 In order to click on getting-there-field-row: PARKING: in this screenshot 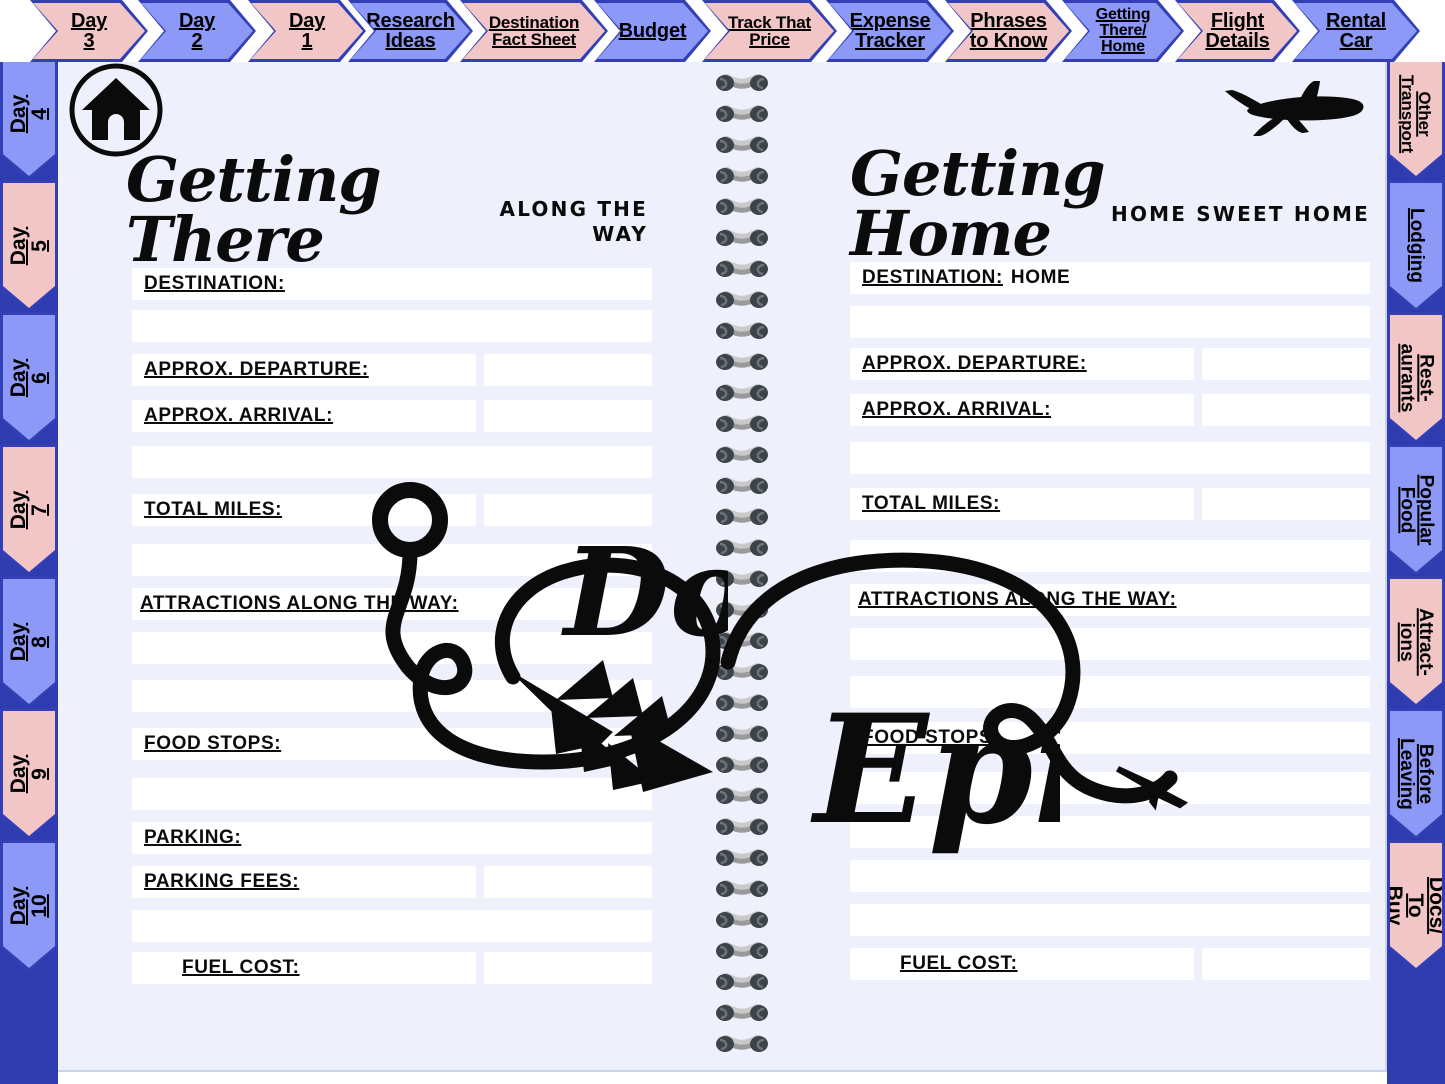, I will do `click(392, 838)`.